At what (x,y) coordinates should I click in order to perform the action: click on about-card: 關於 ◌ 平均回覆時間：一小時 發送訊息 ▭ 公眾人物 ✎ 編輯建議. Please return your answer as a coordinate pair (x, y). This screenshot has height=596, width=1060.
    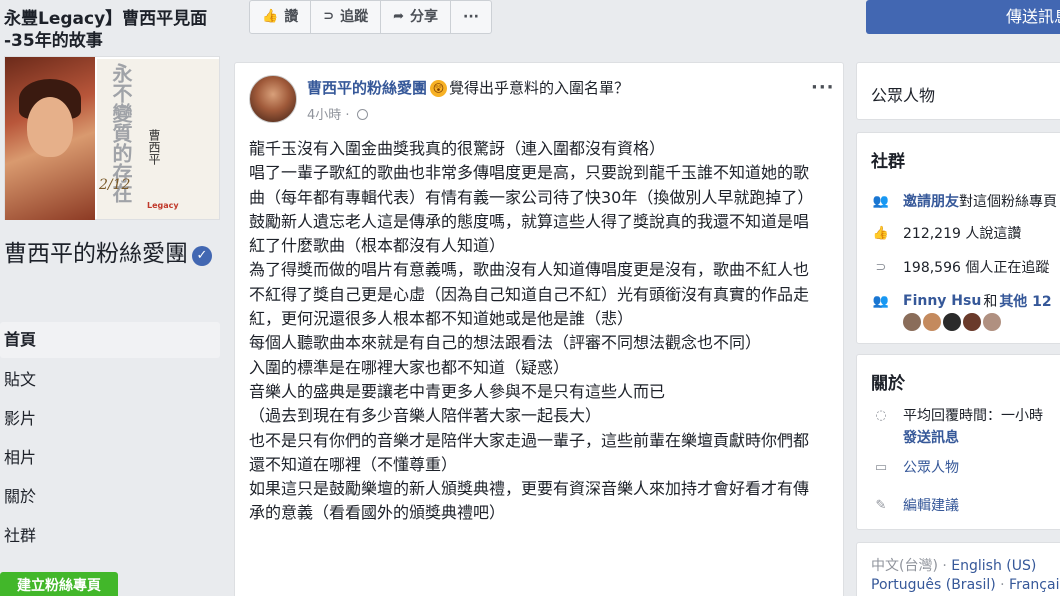
    Looking at the image, I should click on (958, 442).